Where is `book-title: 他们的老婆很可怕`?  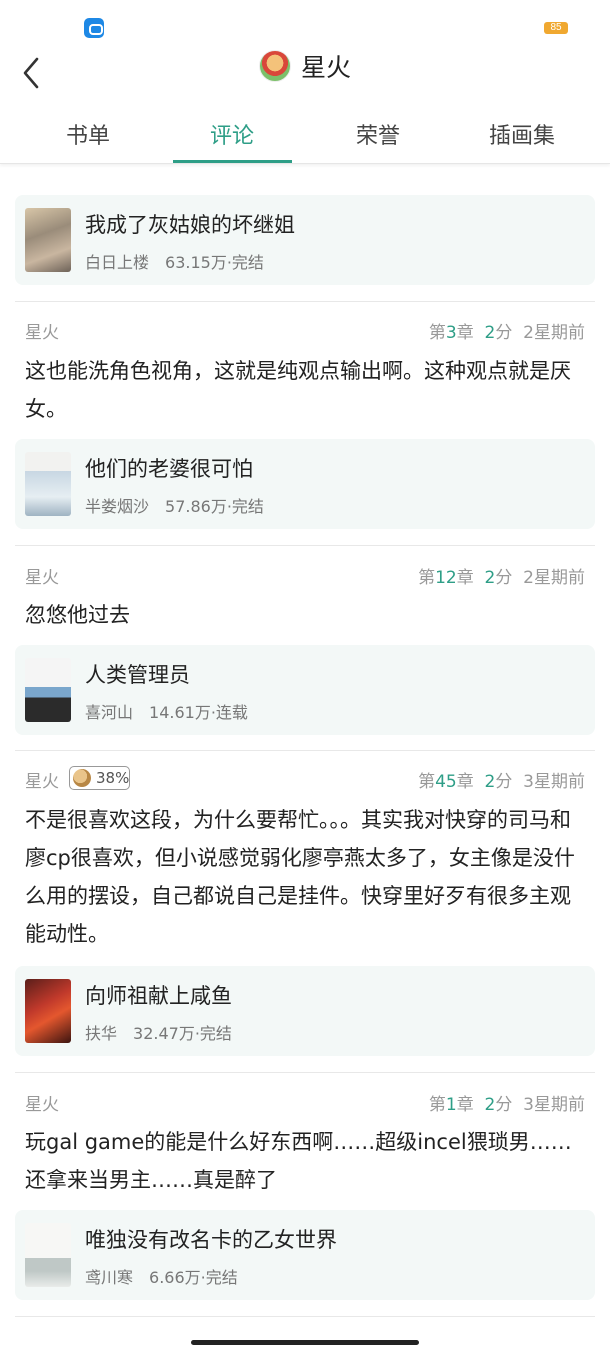
book-title: 他们的老婆很可怕 is located at coordinates (169, 469).